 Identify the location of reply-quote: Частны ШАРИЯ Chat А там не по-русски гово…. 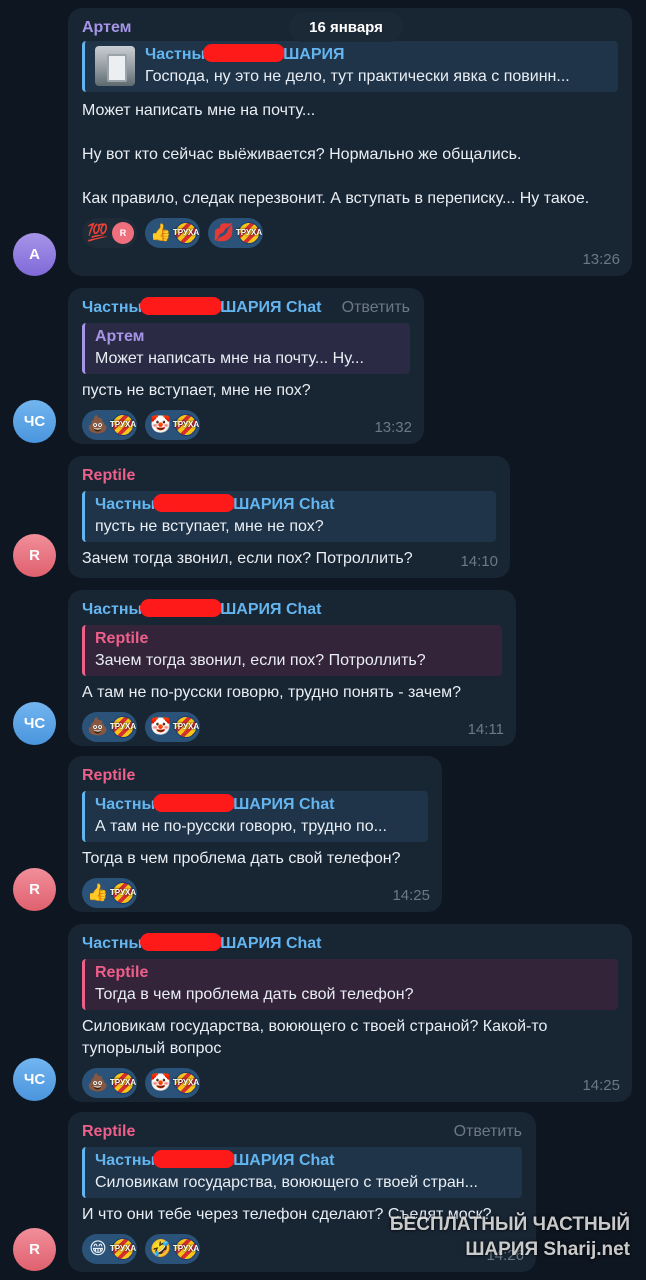
(255, 816).